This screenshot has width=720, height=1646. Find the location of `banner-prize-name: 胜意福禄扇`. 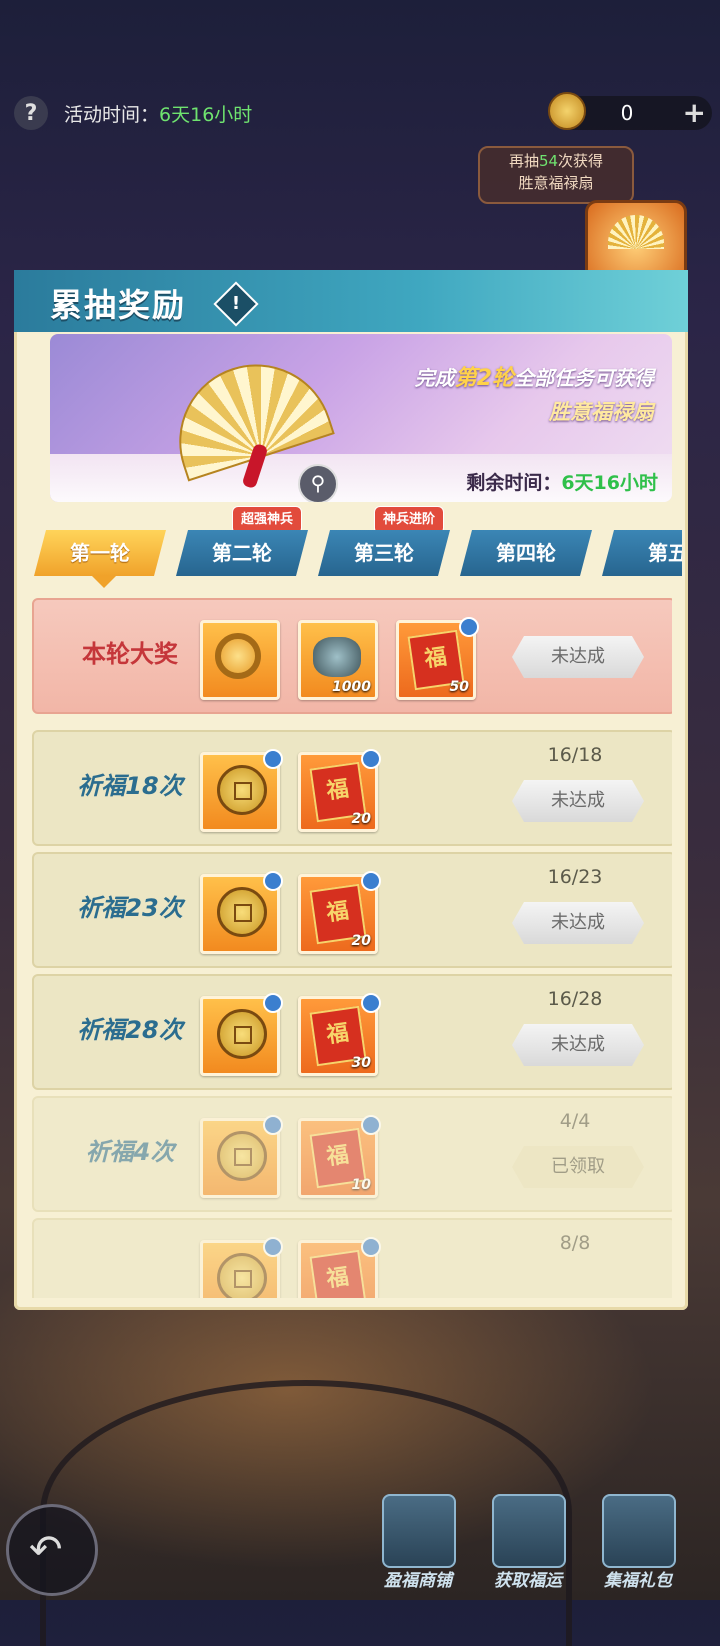

banner-prize-name: 胜意福禄扇 is located at coordinates (601, 412).